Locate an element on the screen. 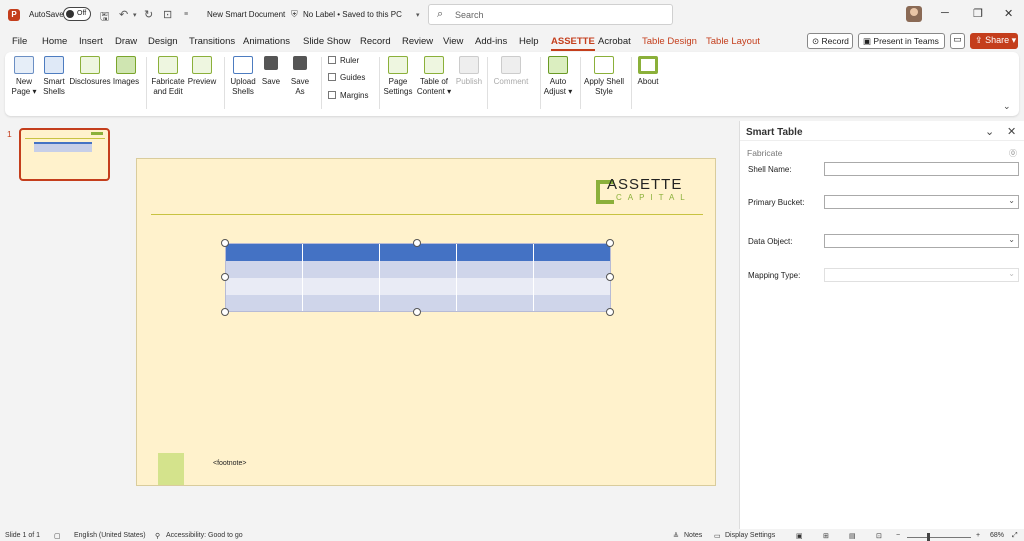  accessibility-status: Accessibility: Good to go is located at coordinates (204, 535).